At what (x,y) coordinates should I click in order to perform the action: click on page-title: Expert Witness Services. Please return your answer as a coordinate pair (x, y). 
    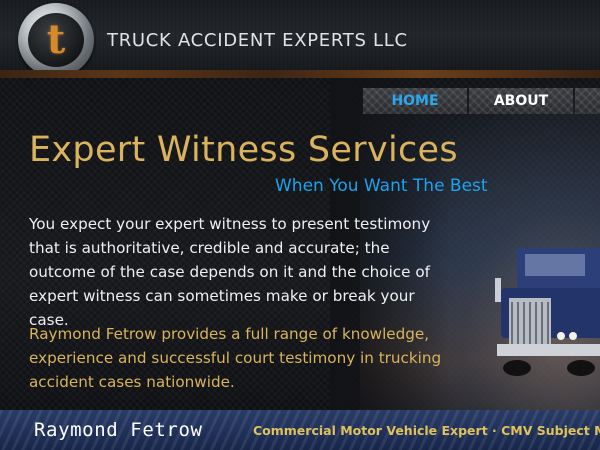
    Looking at the image, I should click on (243, 150).